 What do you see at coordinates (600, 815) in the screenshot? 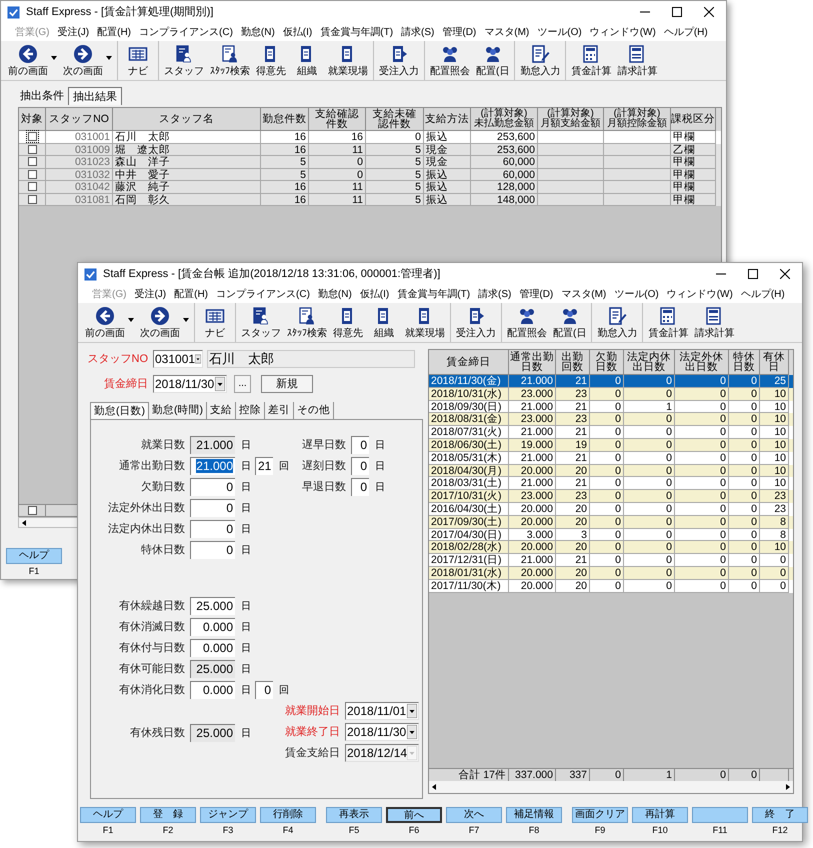
I see `function-key-button: 画面クリア` at bounding box center [600, 815].